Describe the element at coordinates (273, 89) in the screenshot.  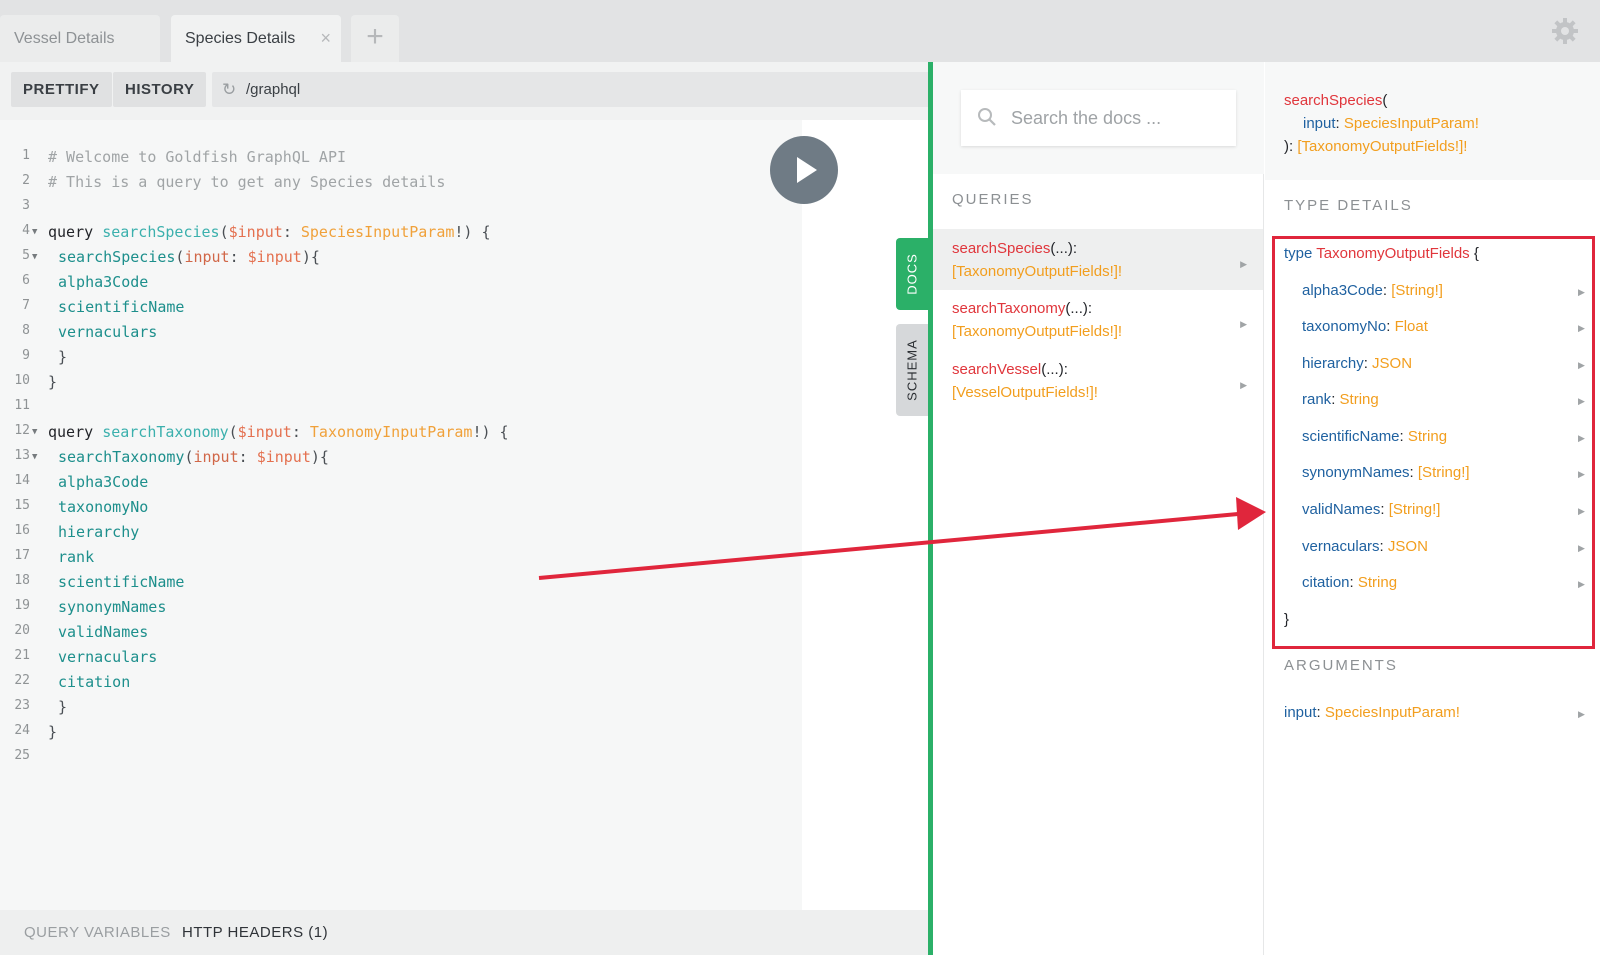
I see `endpoint-url: /graphql` at that location.